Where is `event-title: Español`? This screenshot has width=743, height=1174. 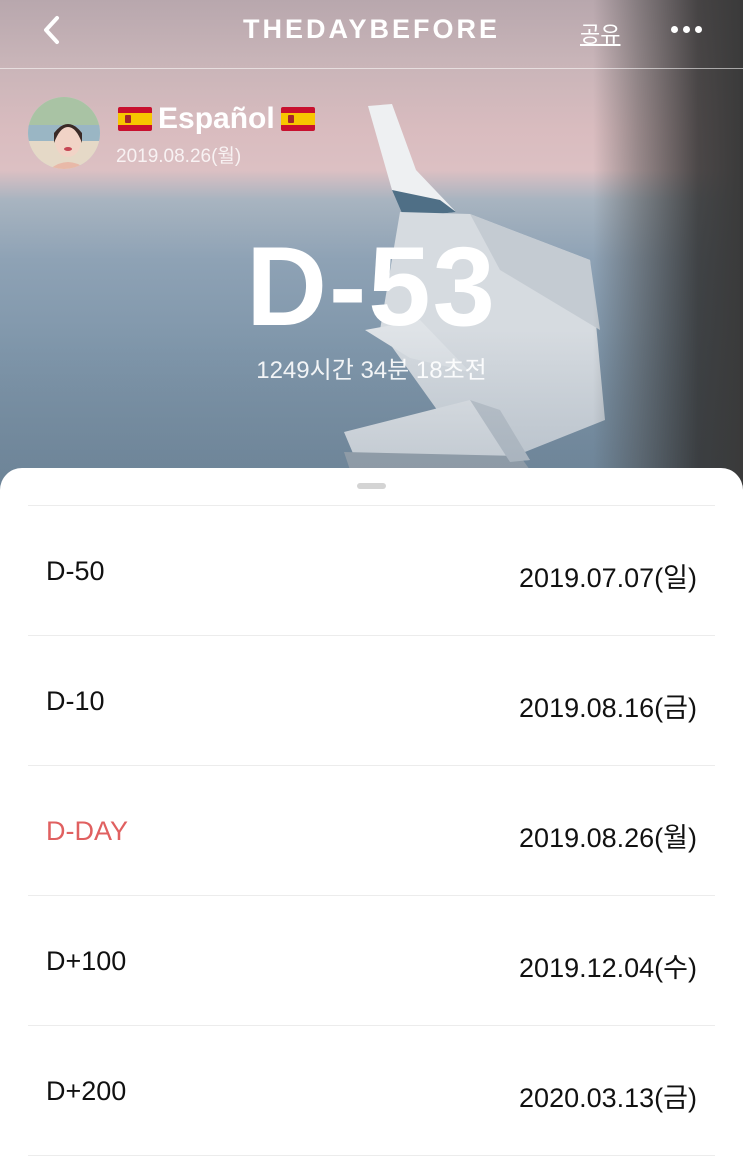
event-title: Español is located at coordinates (216, 119).